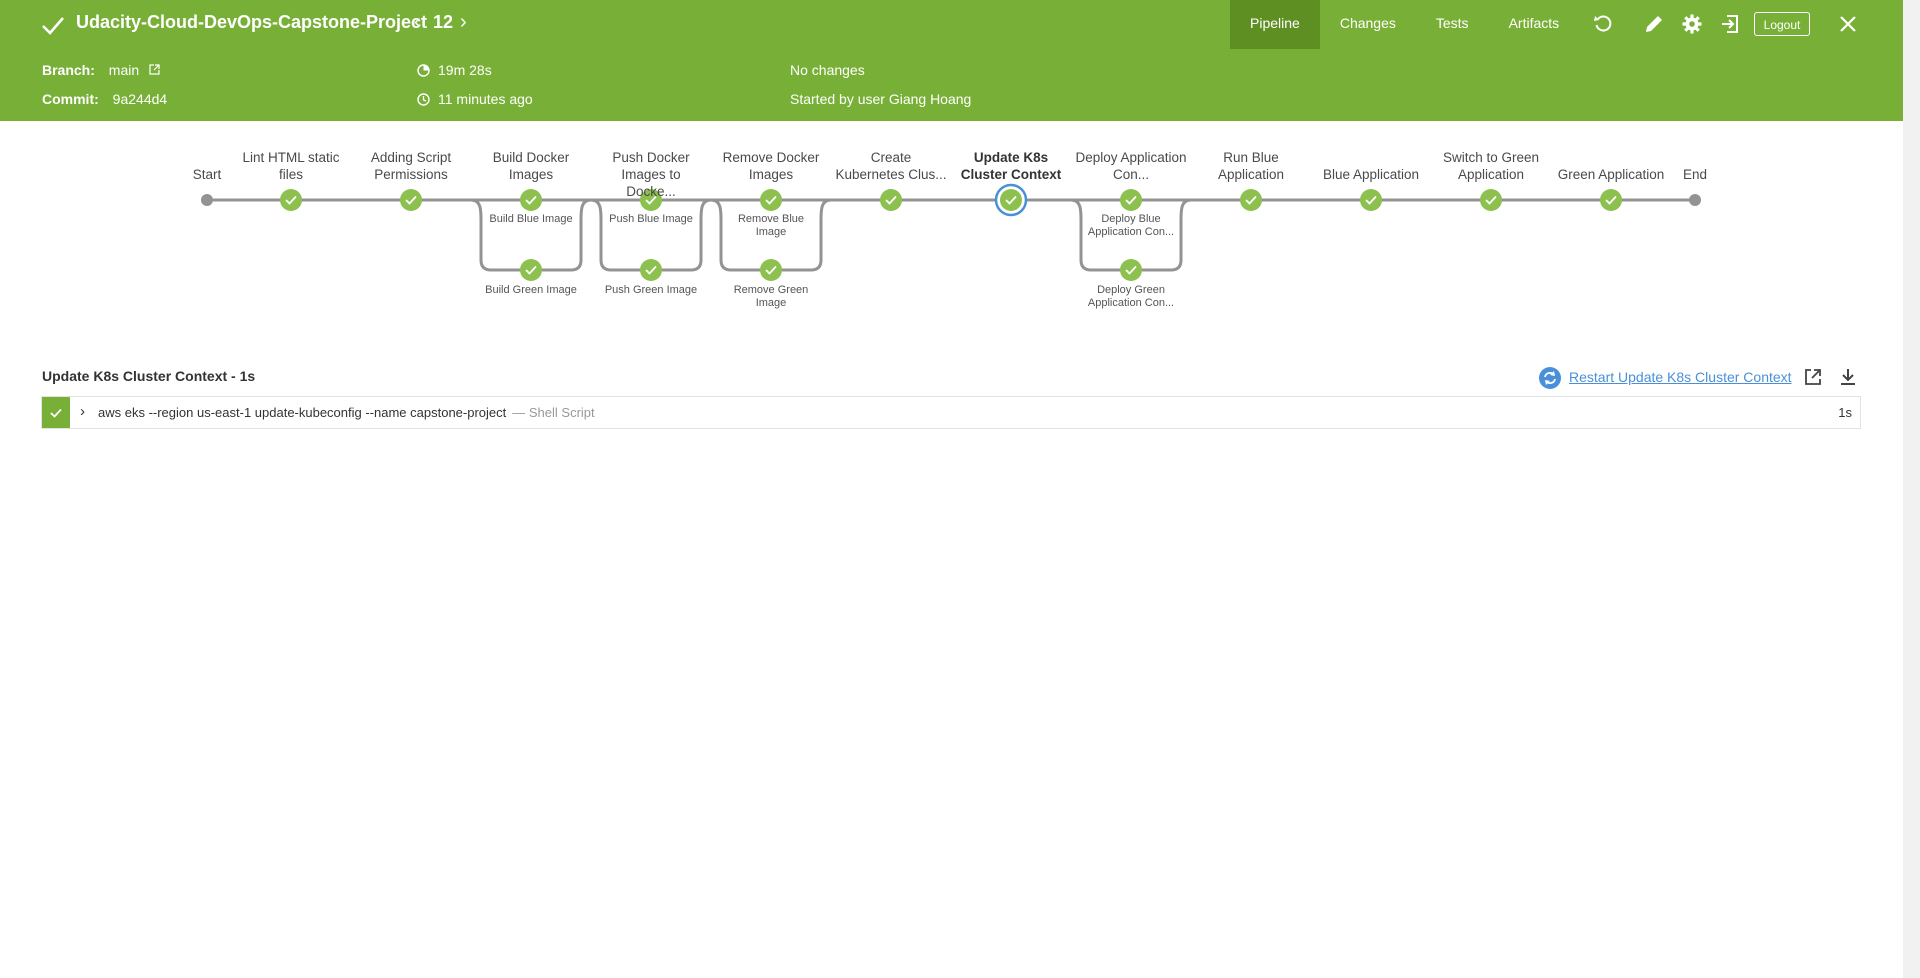  I want to click on stage-label: Build Docker Images, so click(531, 166).